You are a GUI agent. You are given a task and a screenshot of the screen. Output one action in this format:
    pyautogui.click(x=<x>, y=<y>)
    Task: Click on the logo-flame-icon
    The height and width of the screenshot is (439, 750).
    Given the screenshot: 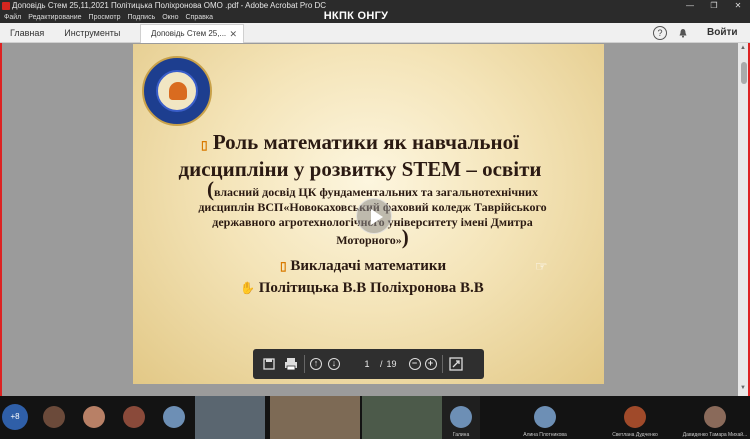 What is the action you would take?
    pyautogui.click(x=178, y=91)
    